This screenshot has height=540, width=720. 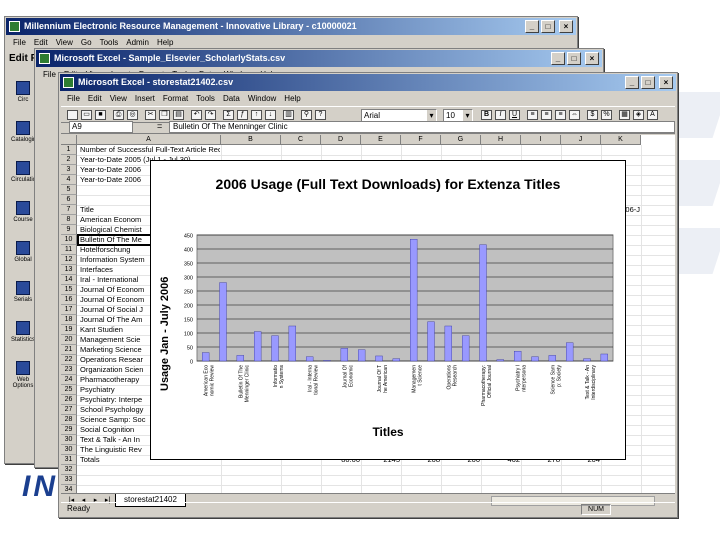 What do you see at coordinates (541, 140) in the screenshot?
I see `column-header-i: I` at bounding box center [541, 140].